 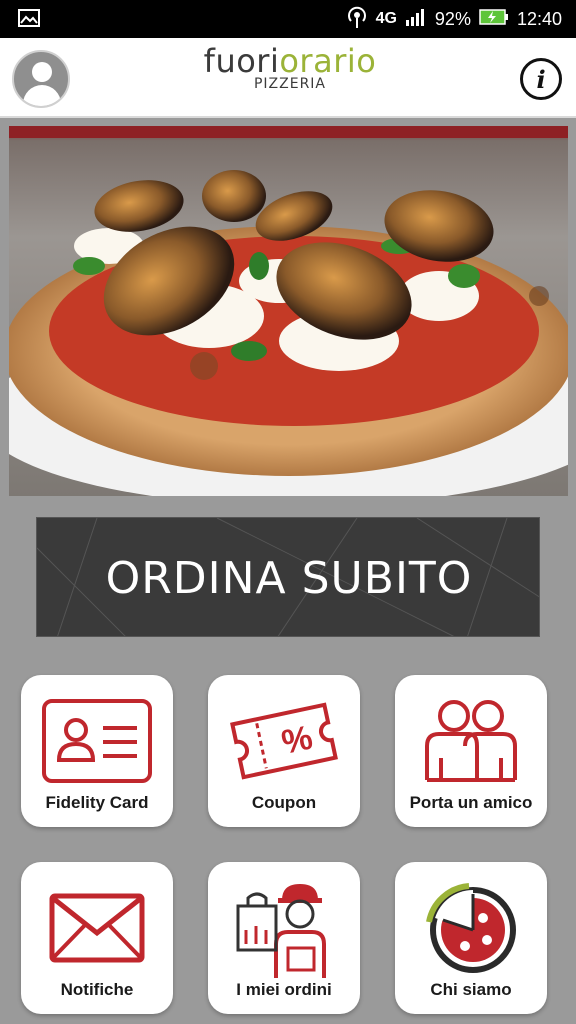 I want to click on tile-my-orders-label: I miei ordini, so click(x=284, y=989).